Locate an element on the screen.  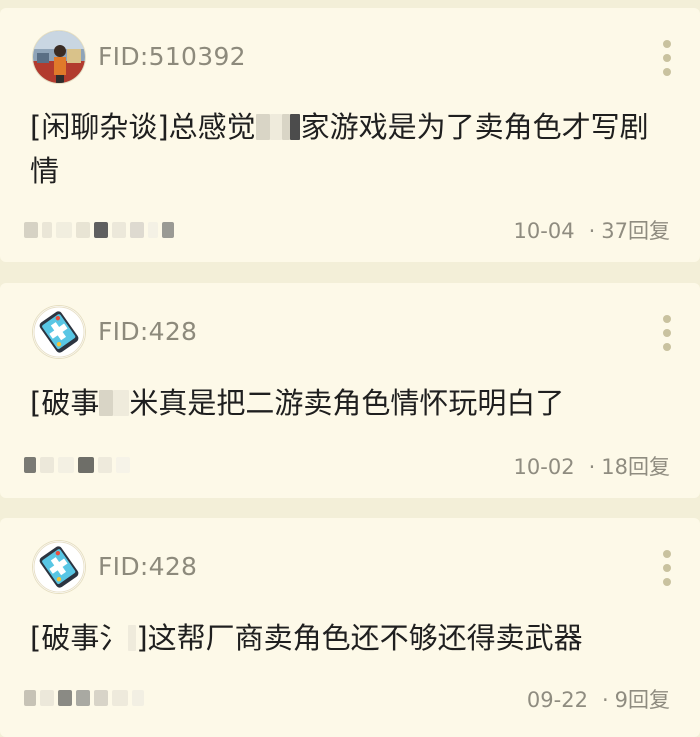
title-prefix: [破事氵 is located at coordinates (79, 638).